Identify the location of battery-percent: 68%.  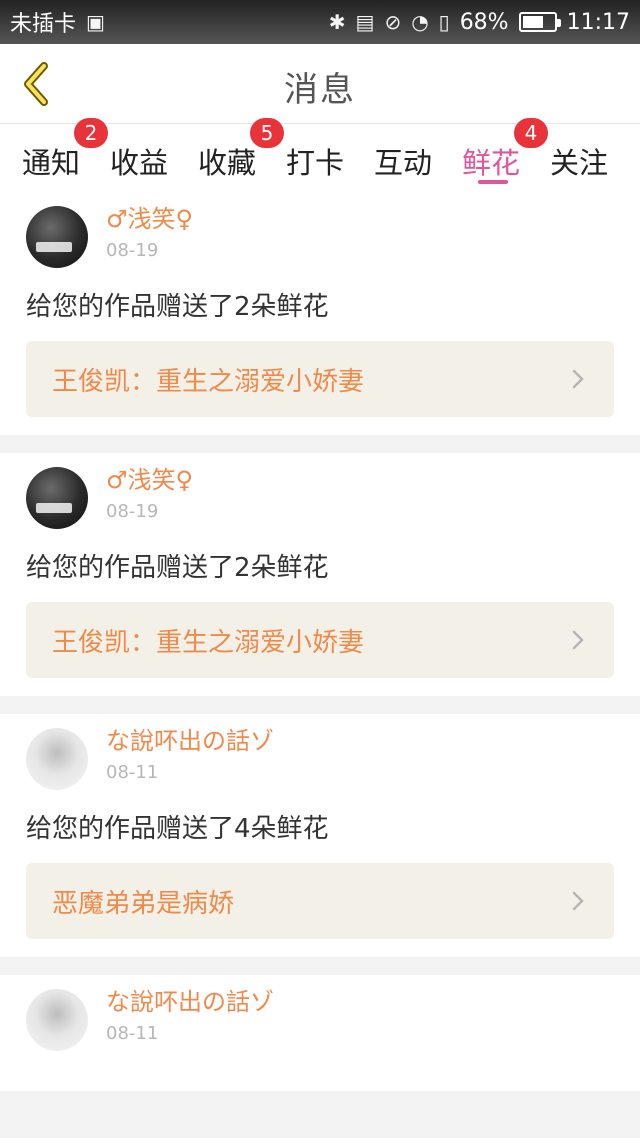
(484, 22).